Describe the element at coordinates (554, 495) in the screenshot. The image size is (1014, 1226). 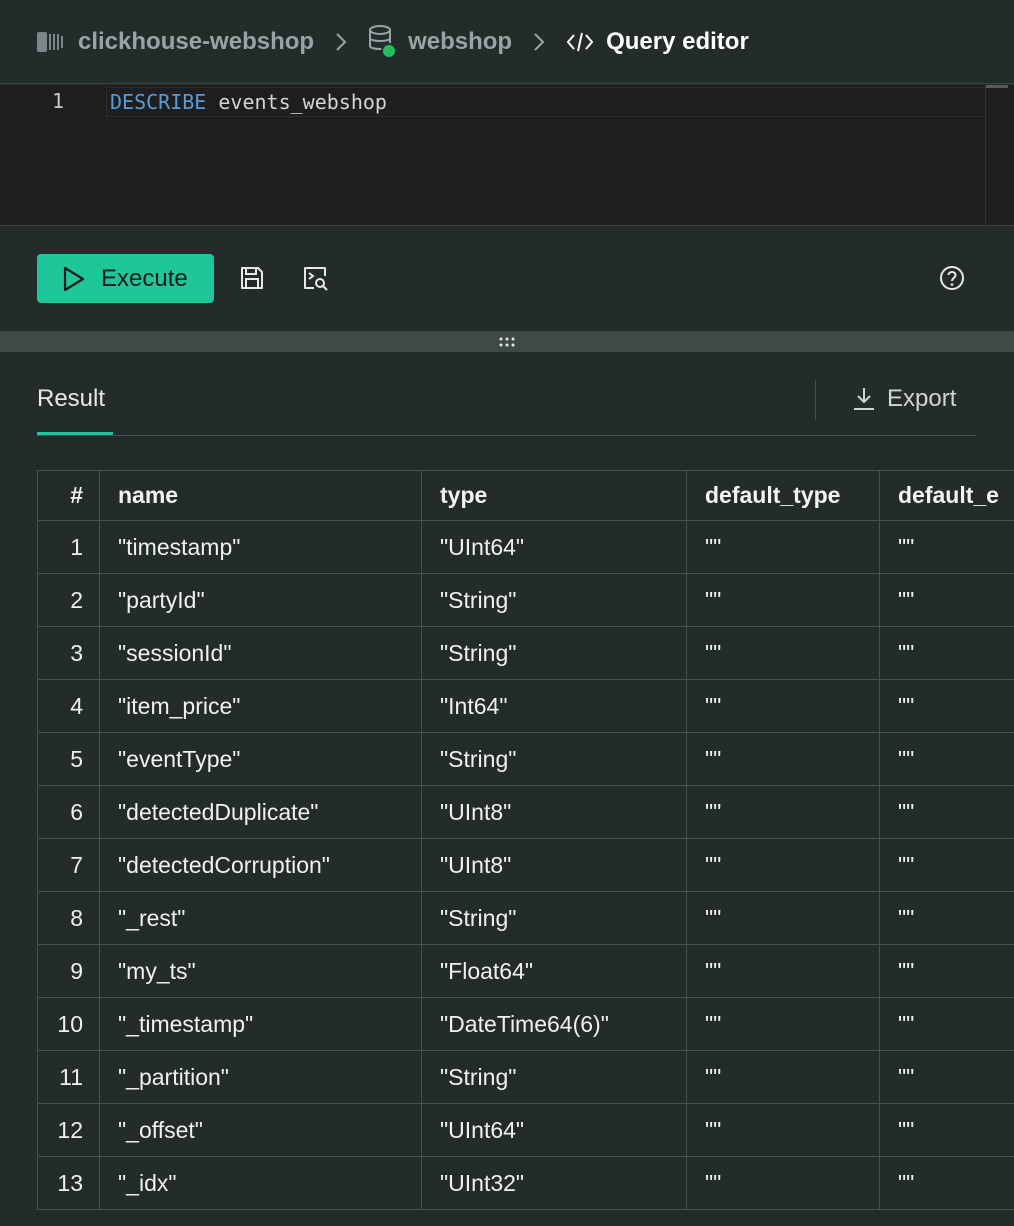
I see `column-header-type: type` at that location.